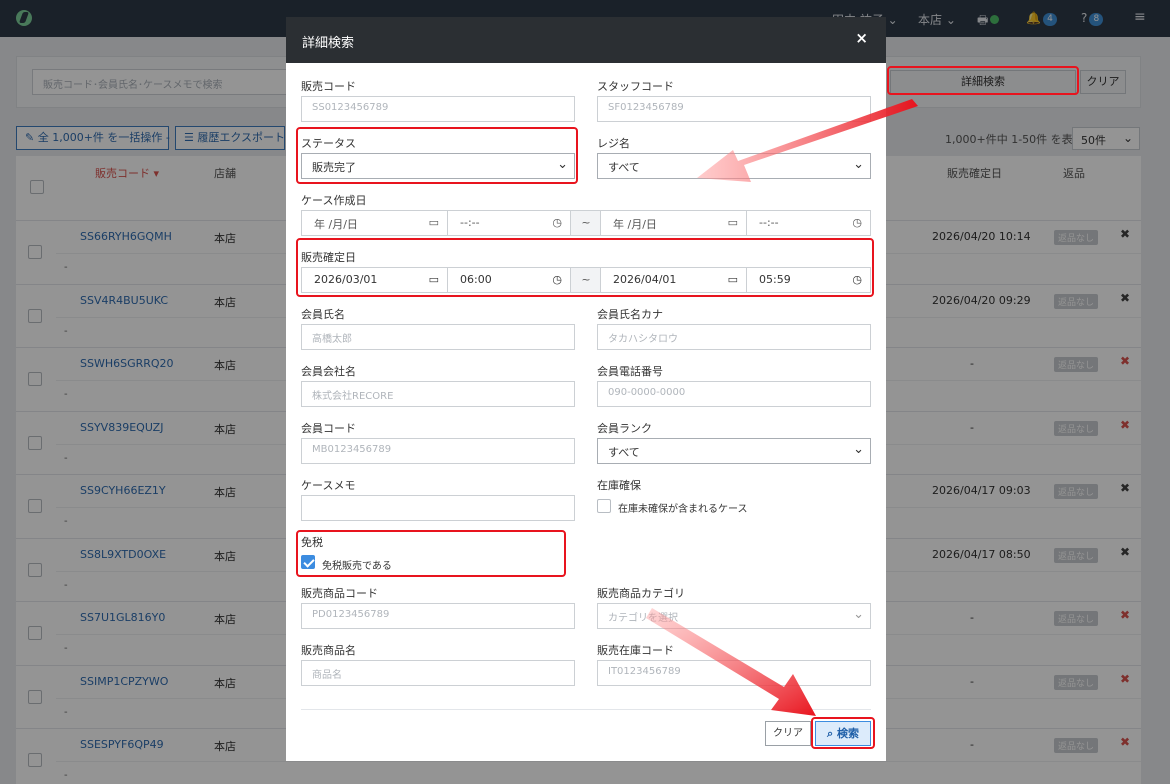  I want to click on stock-code-label: 販売在庫コード, so click(635, 650).